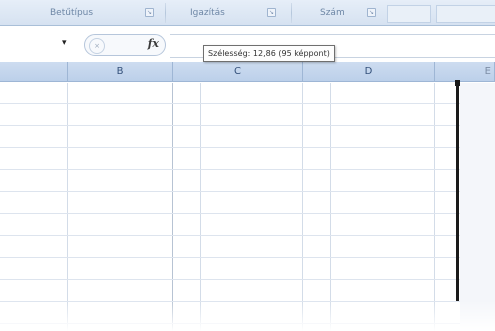  I want to click on column-e-area, so click(477, 207).